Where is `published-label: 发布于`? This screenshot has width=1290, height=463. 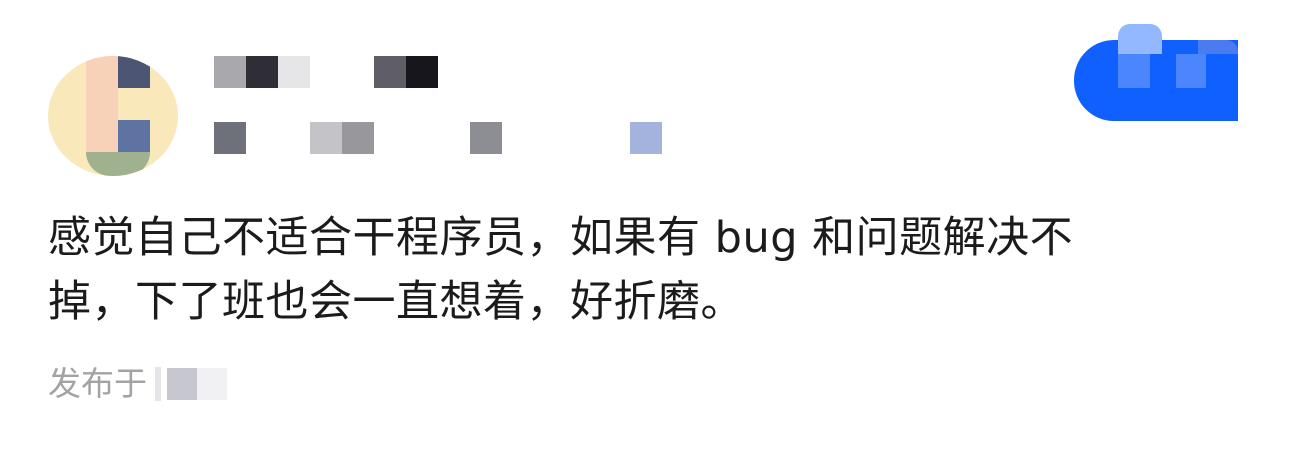
published-label: 发布于 is located at coordinates (97, 383).